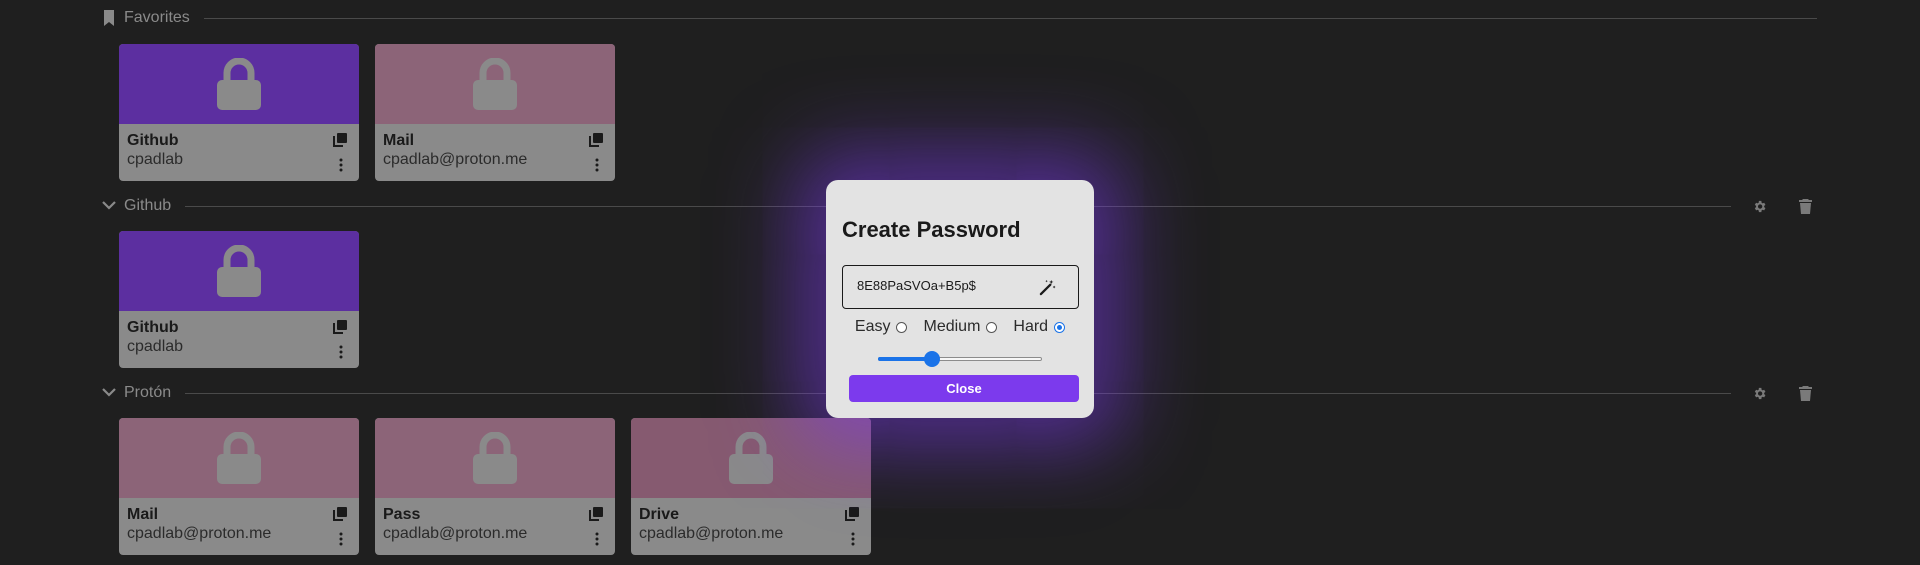 The height and width of the screenshot is (565, 1920). Describe the element at coordinates (960, 359) in the screenshot. I see `length-slider` at that location.